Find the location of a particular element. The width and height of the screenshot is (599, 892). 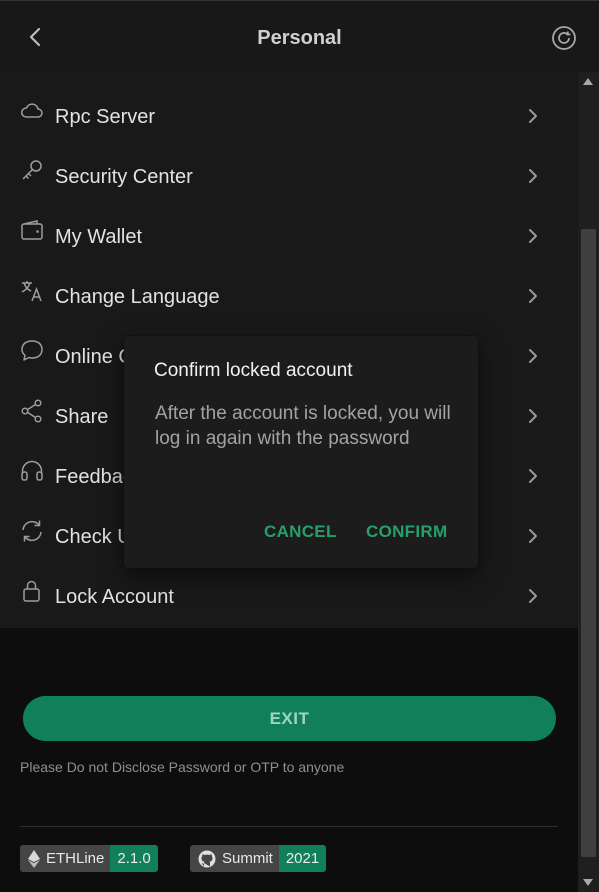

wallet-icon is located at coordinates (32, 230).